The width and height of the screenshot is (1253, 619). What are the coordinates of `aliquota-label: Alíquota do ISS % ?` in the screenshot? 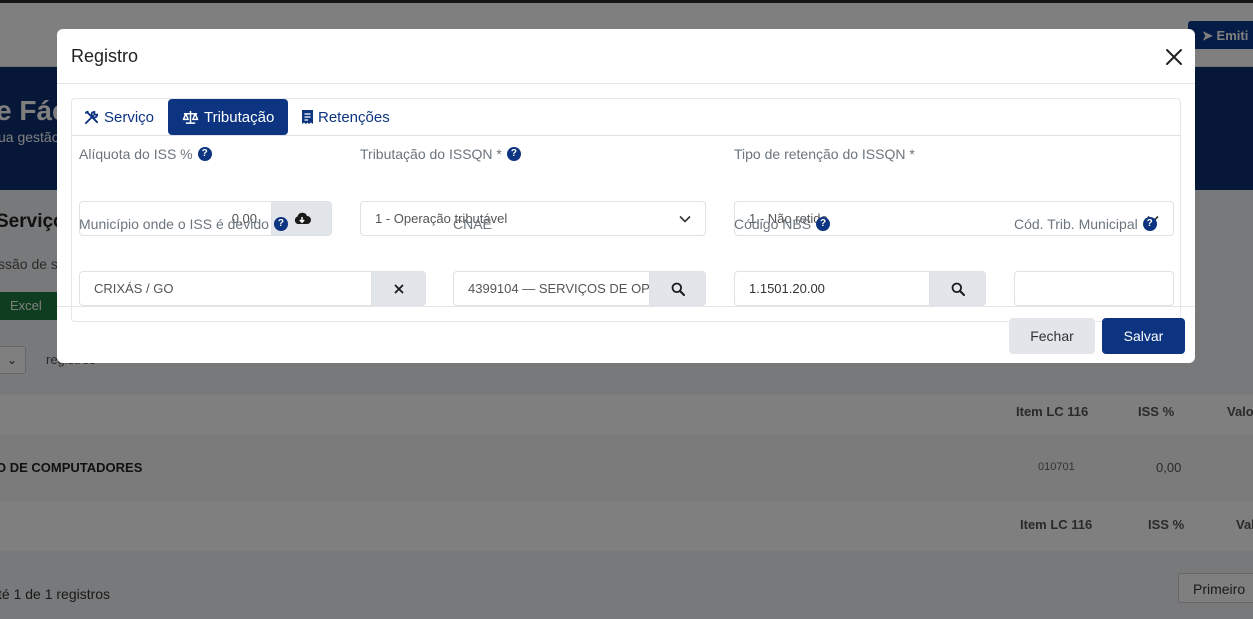 It's located at (145, 154).